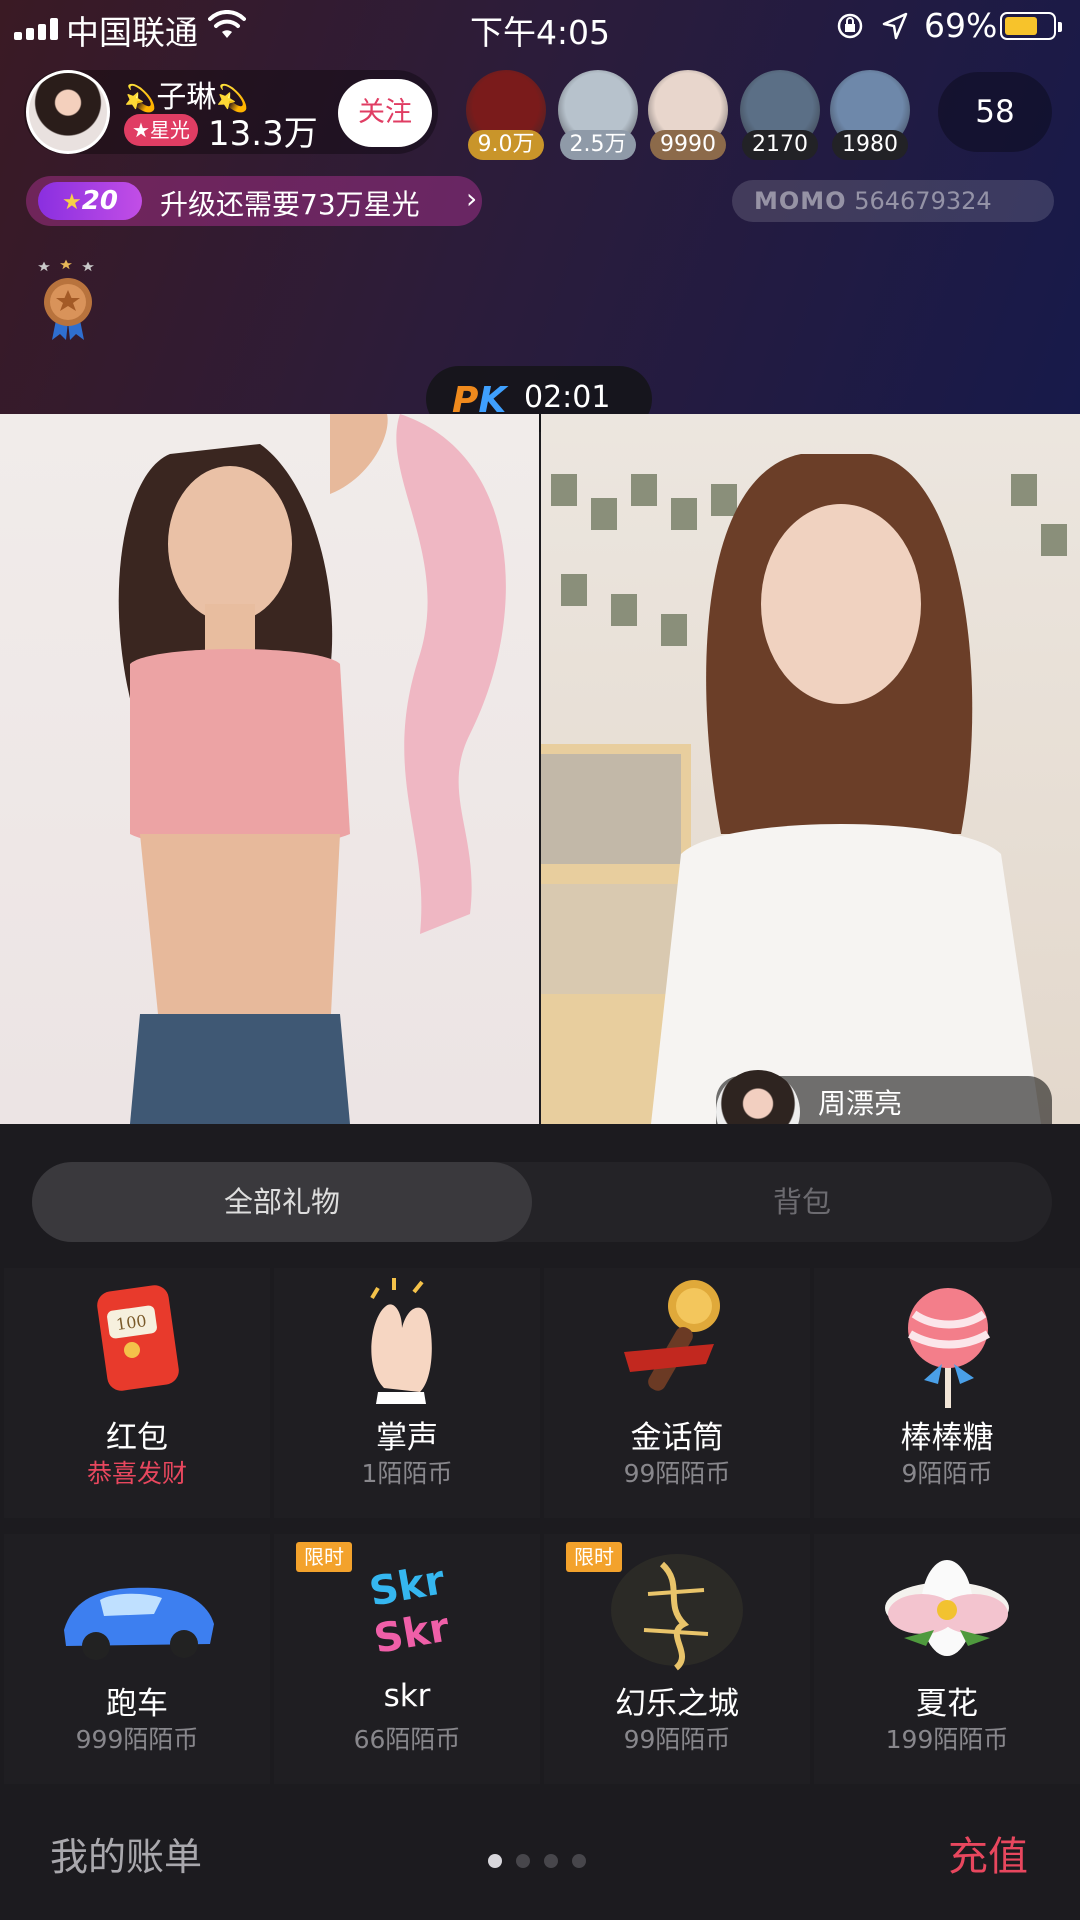 The image size is (1080, 1920). I want to click on lollipop-icon, so click(949, 1348).